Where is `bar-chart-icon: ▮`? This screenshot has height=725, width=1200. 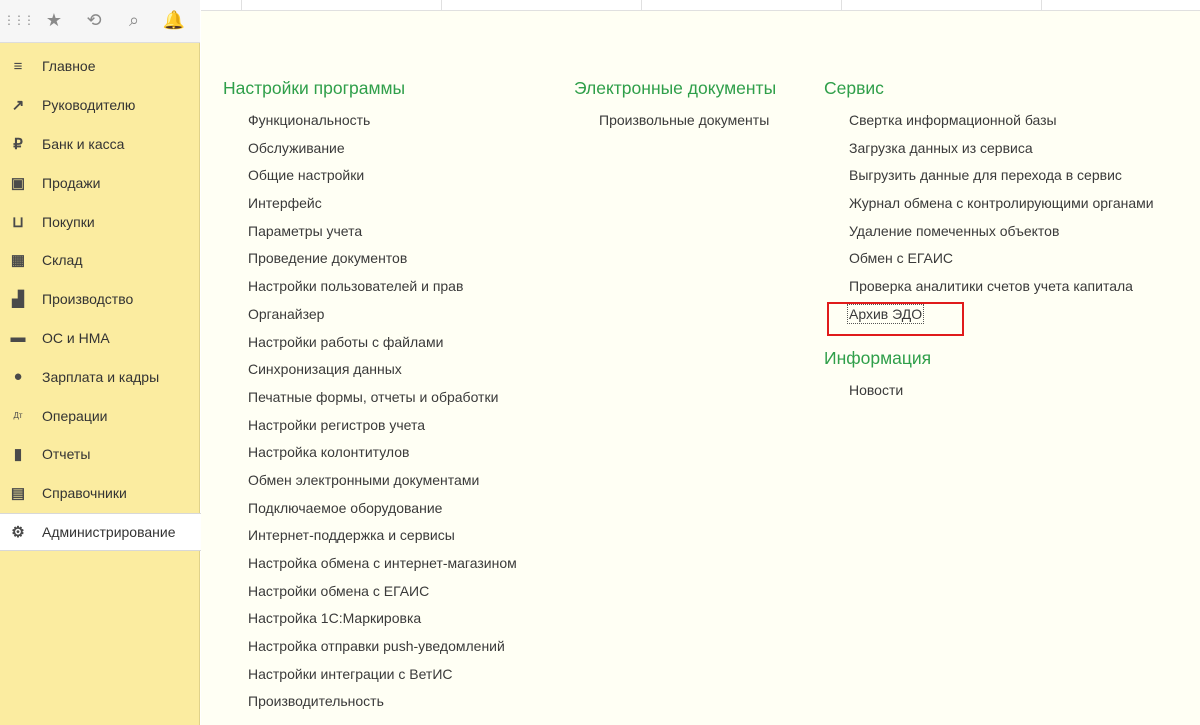 bar-chart-icon: ▮ is located at coordinates (18, 455).